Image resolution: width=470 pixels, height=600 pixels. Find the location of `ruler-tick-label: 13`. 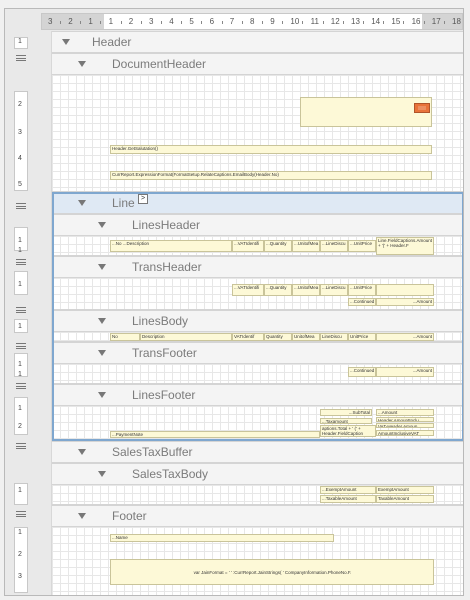

ruler-tick-label: 13 is located at coordinates (355, 21).